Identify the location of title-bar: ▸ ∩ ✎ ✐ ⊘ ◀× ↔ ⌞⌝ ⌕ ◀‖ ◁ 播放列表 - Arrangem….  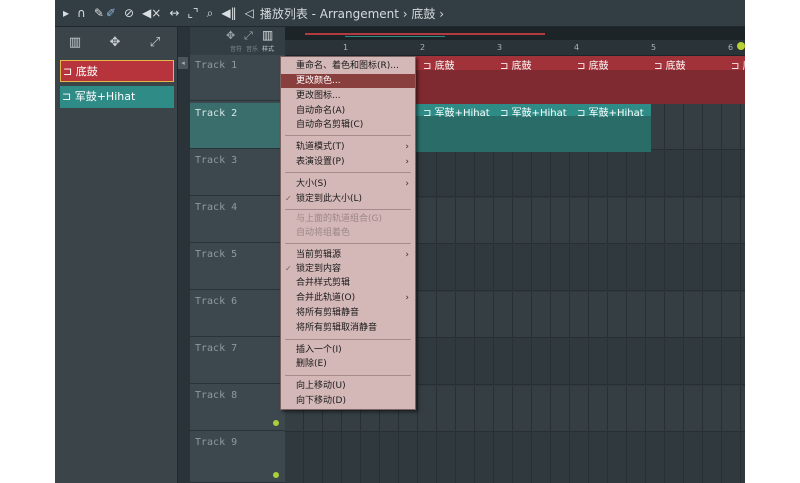
(400, 13).